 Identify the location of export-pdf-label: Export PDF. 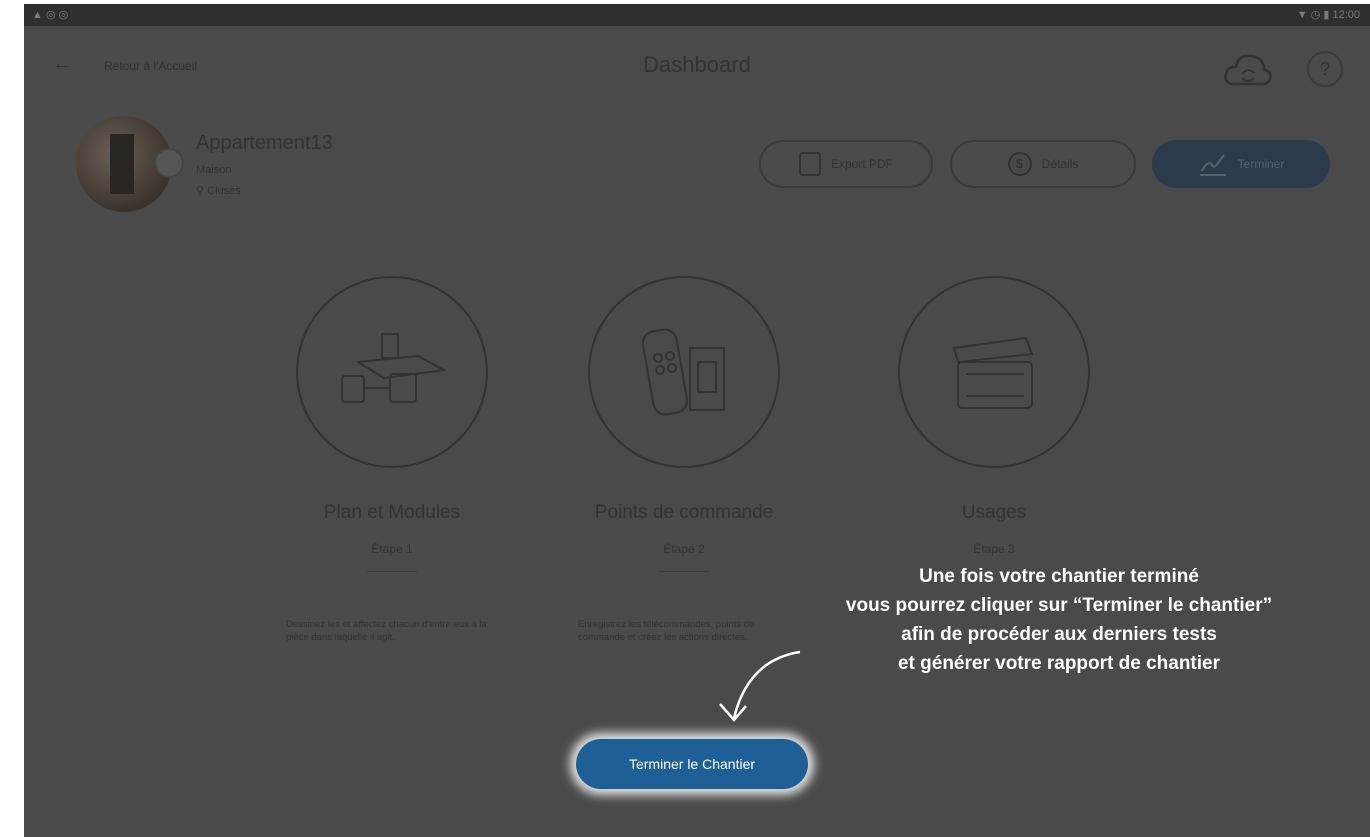
(861, 164).